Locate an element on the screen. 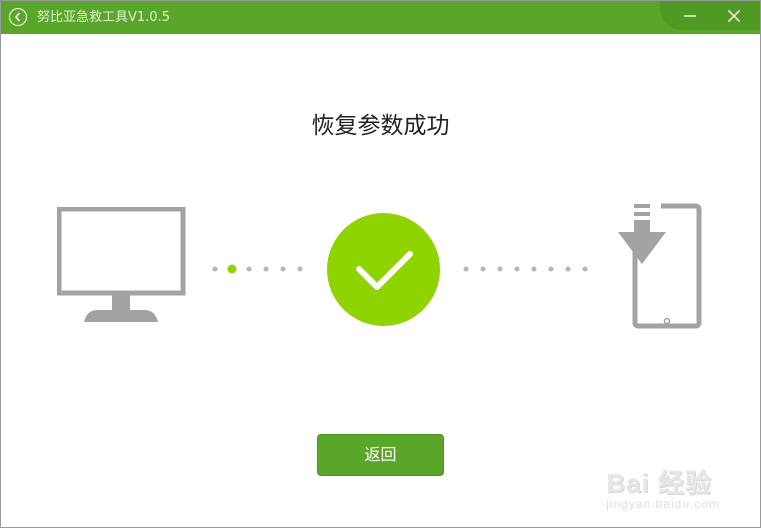 The width and height of the screenshot is (761, 528). back-button is located at coordinates (18, 17).